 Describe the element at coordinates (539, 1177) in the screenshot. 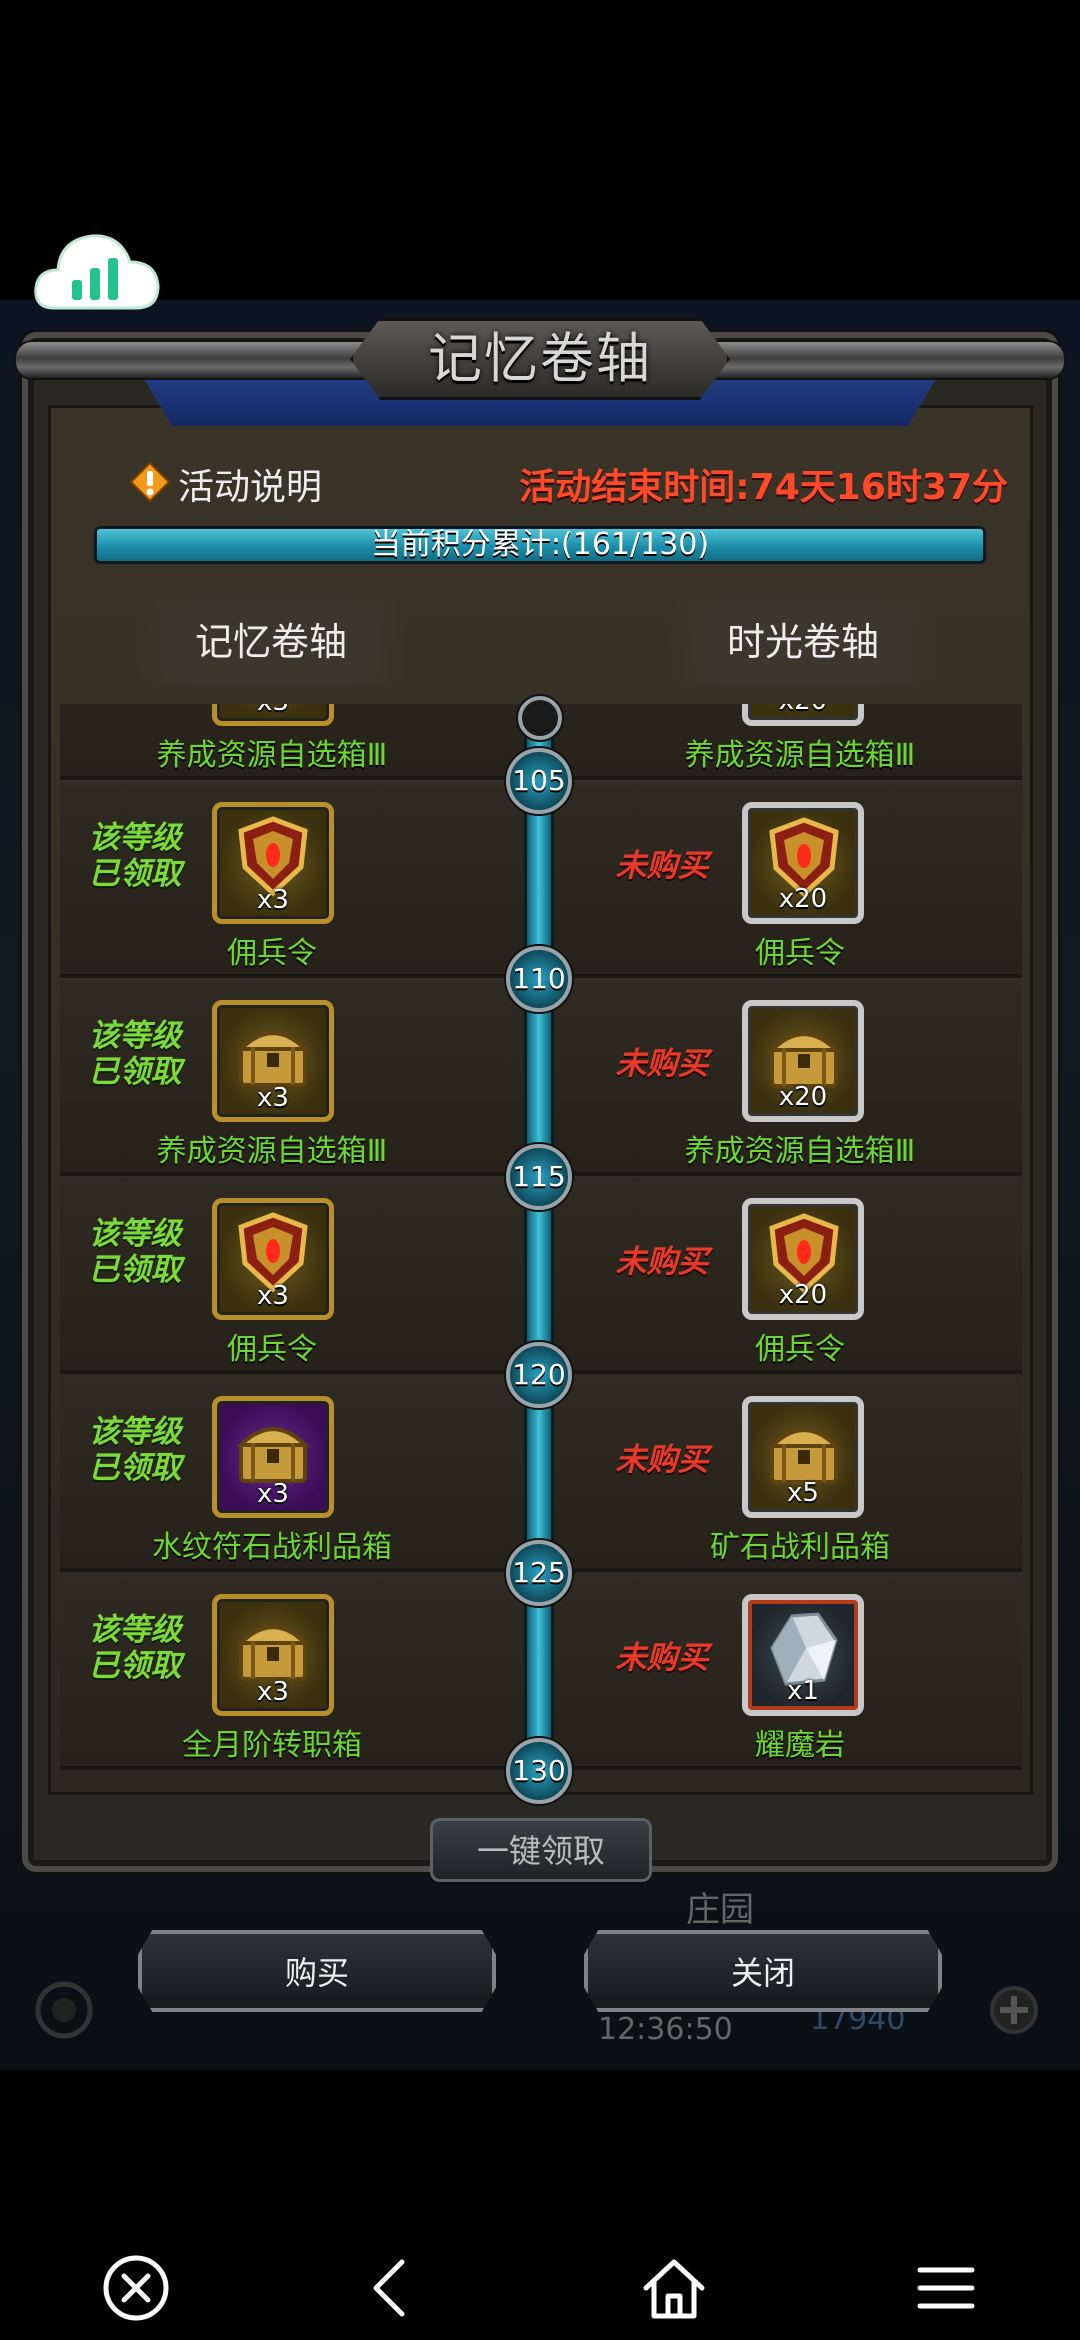

I see `level-node: 115` at that location.